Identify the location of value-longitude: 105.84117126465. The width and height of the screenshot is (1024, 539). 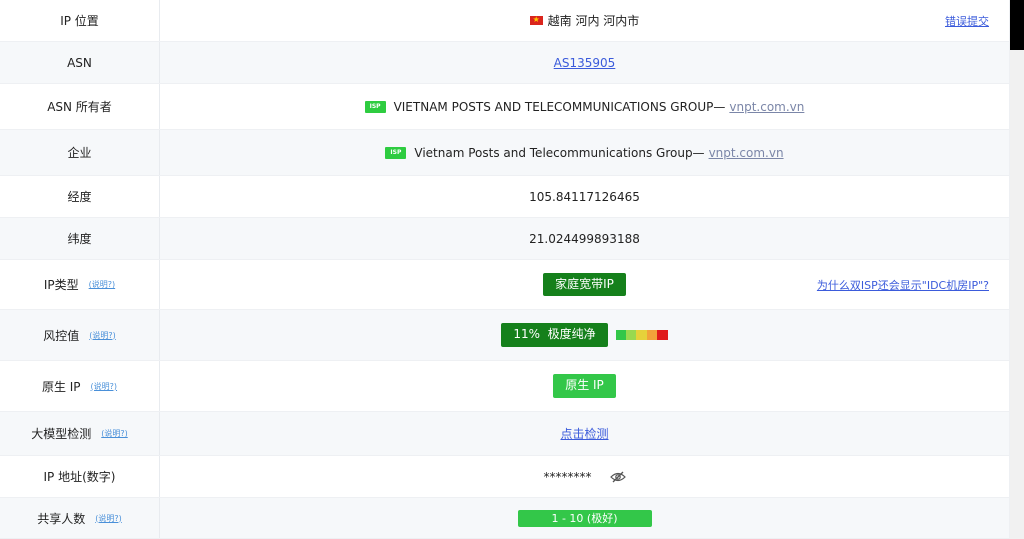
(584, 196).